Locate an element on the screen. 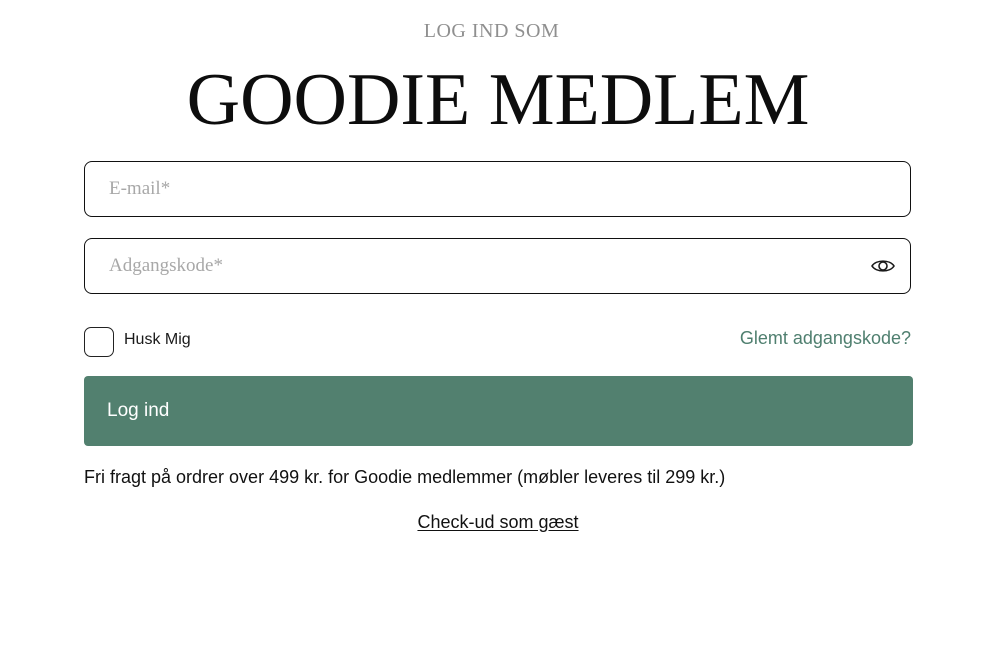 The width and height of the screenshot is (983, 651). guest-checkout-container: Check-ud som gæst is located at coordinates (491, 522).